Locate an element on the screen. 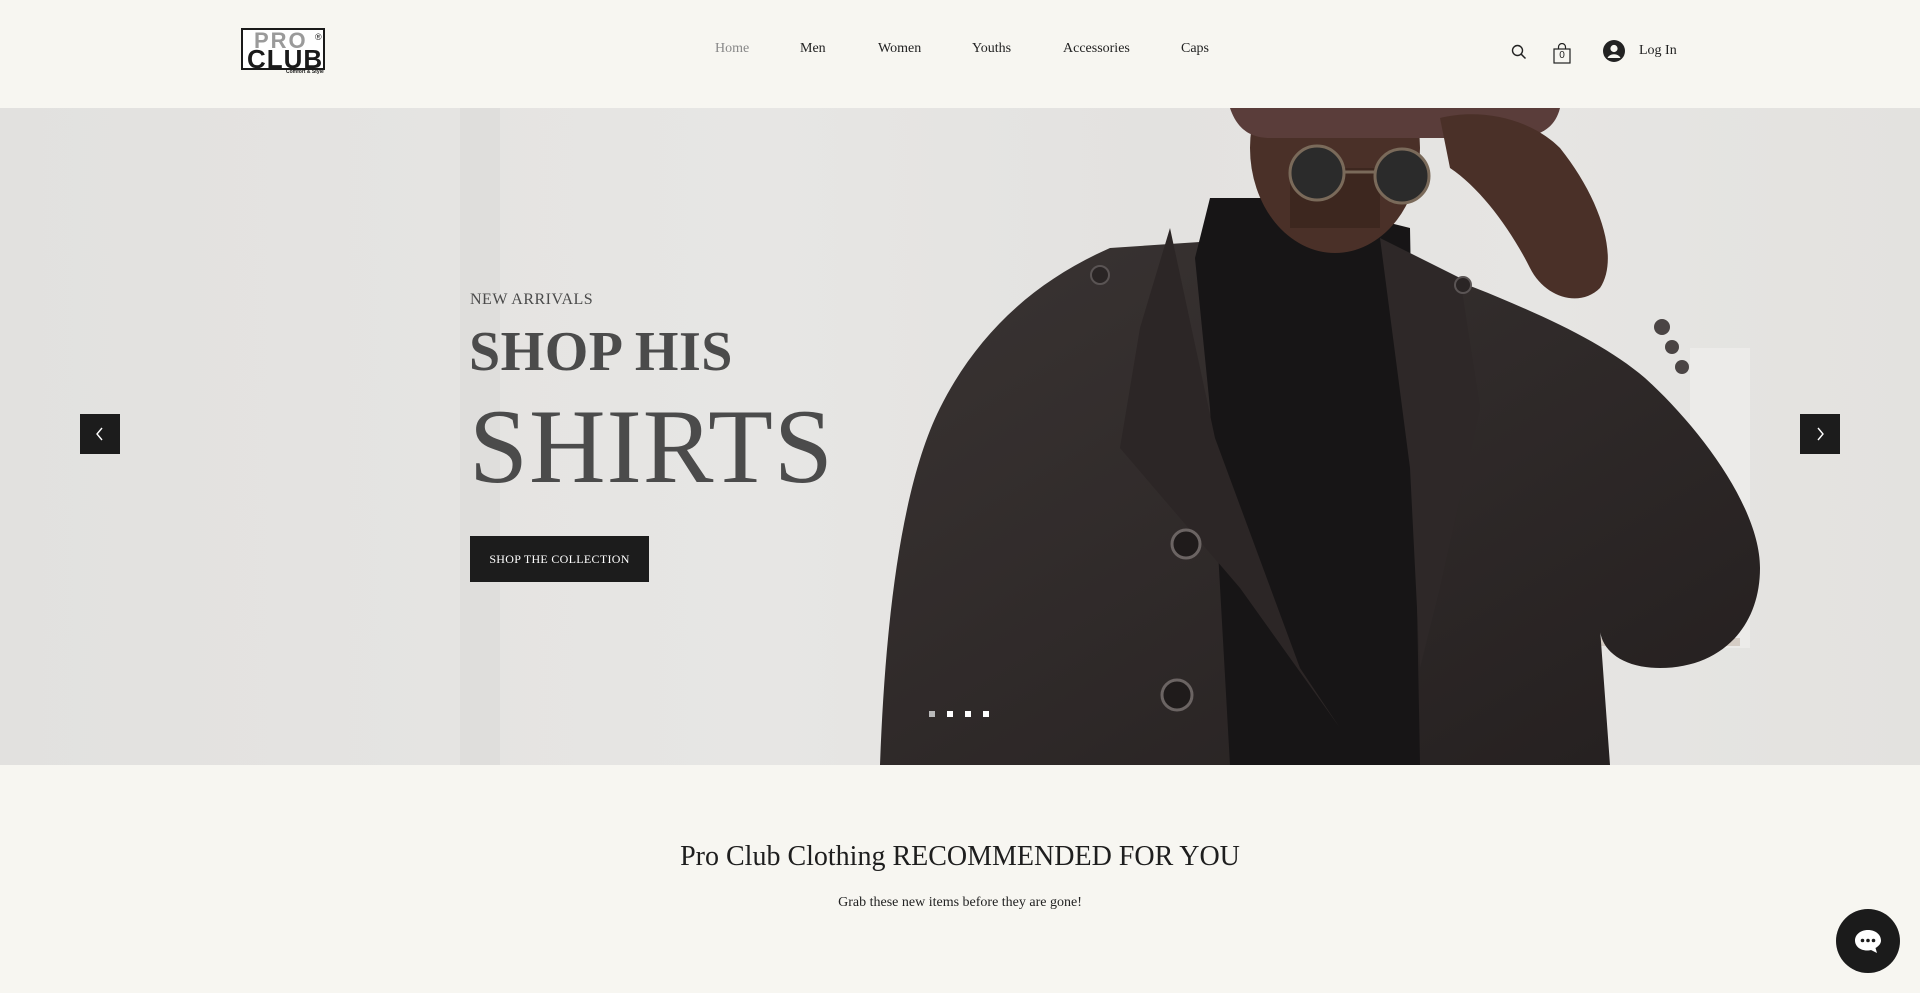 This screenshot has width=1920, height=993. search-icon is located at coordinates (1519, 52).